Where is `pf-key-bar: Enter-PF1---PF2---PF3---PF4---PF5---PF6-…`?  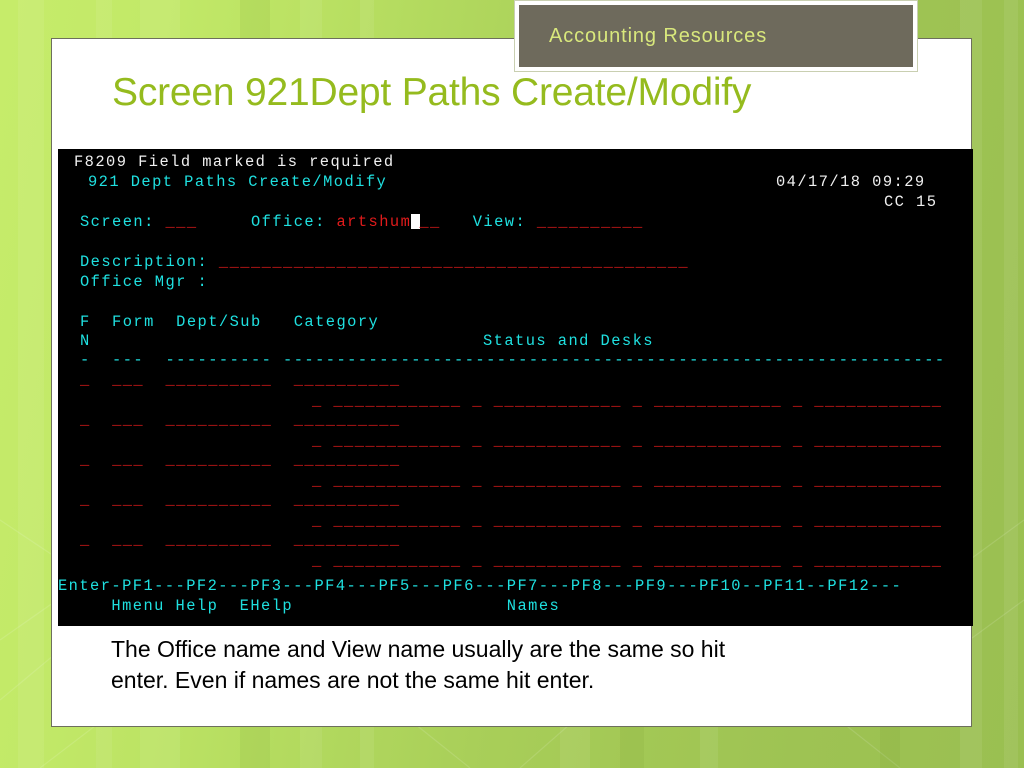 pf-key-bar: Enter-PF1---PF2---PF3---PF4---PF5---PF6-… is located at coordinates (480, 586).